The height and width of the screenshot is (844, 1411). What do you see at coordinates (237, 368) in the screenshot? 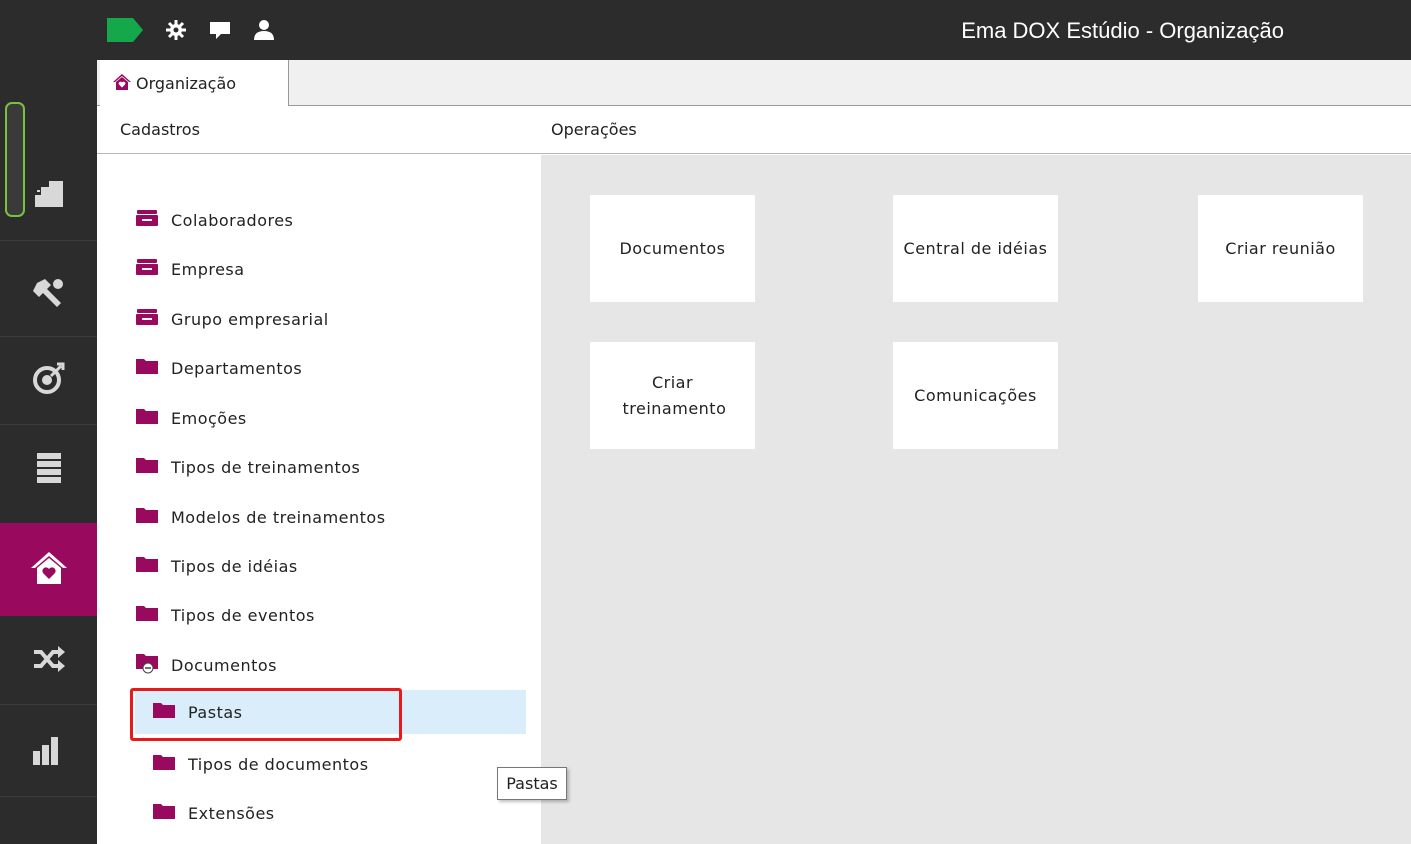
I see `tree-item-label: Departamentos` at bounding box center [237, 368].